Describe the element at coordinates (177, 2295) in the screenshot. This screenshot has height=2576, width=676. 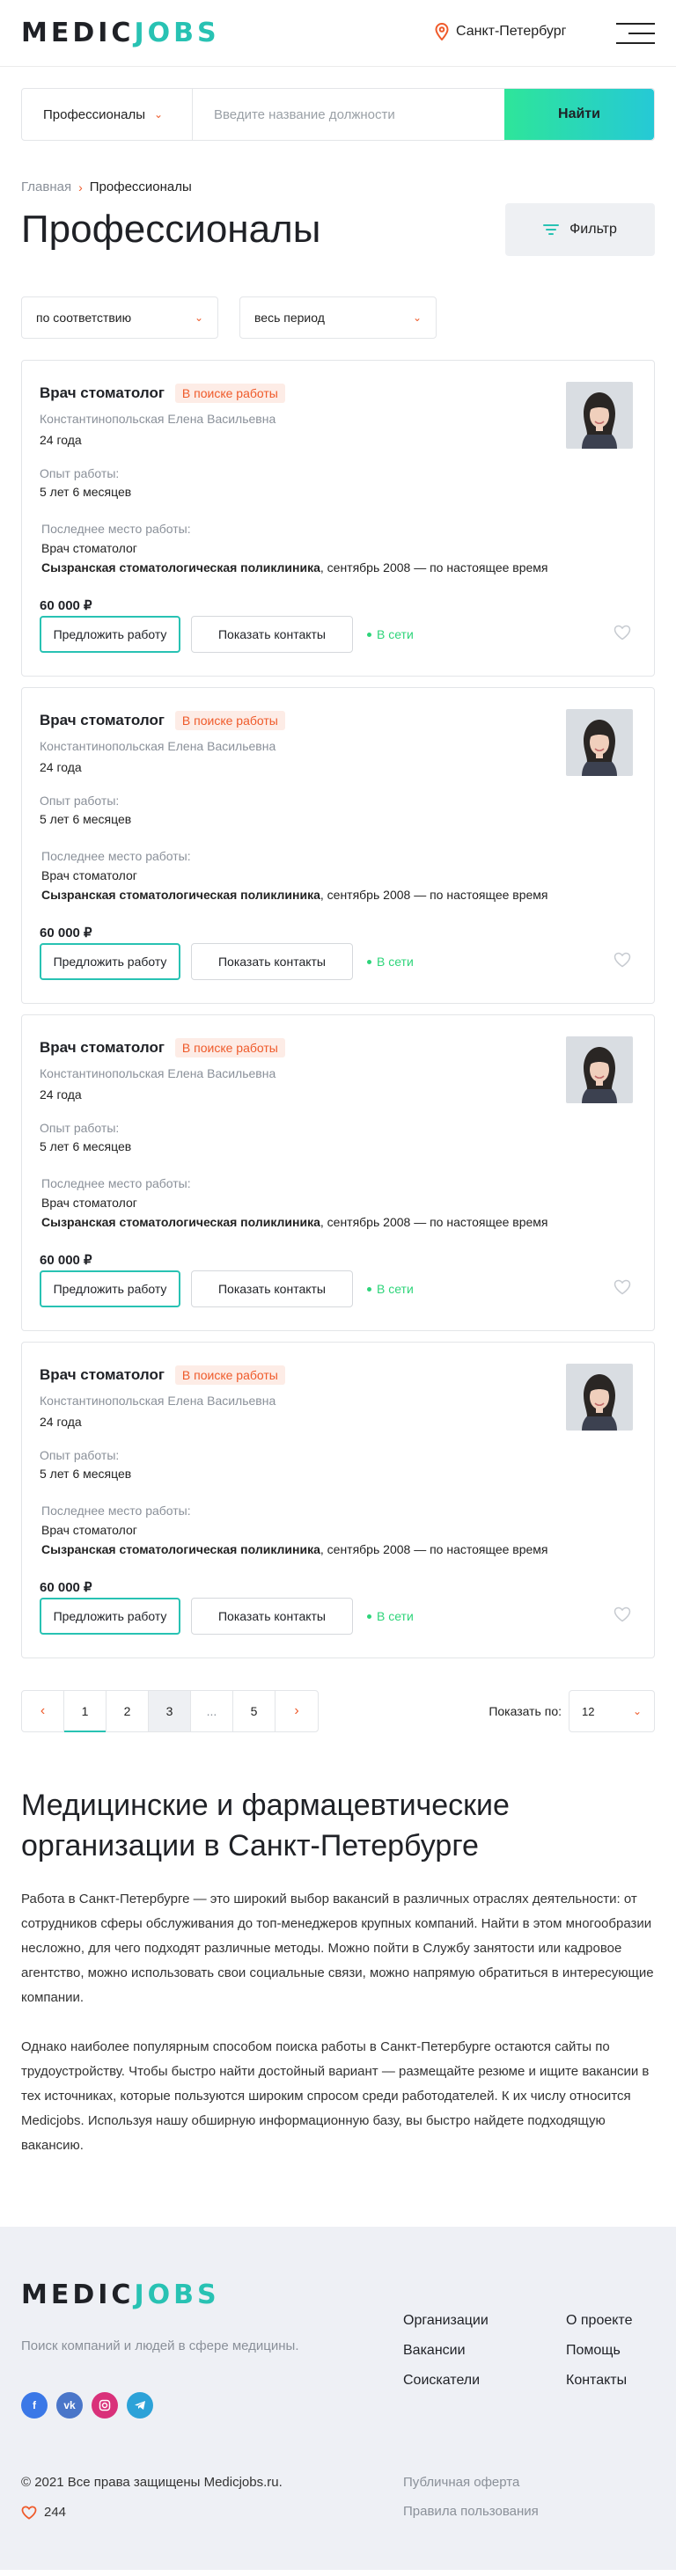
I see `logo-jobs: JOBS` at that location.